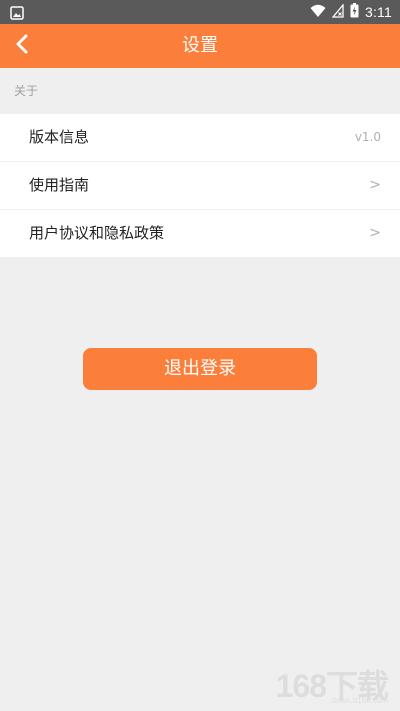 The image size is (400, 711). Describe the element at coordinates (318, 12) in the screenshot. I see `wifi-icon` at that location.